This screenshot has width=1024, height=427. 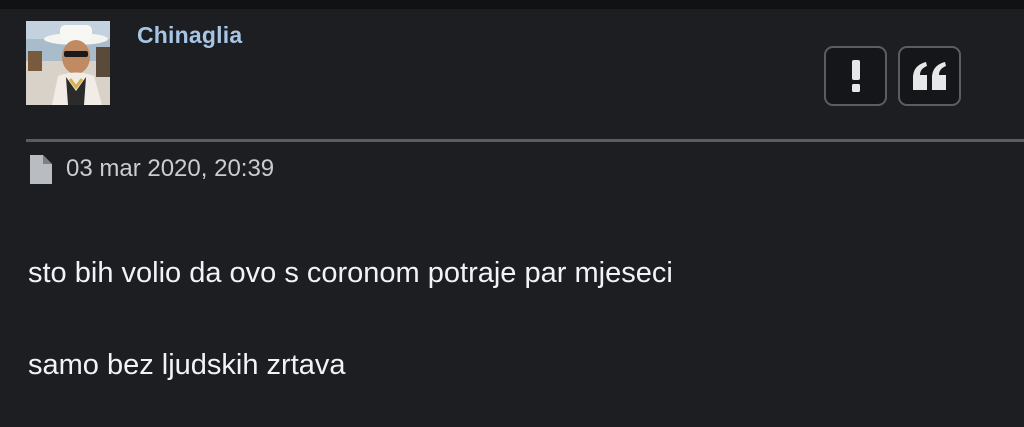 I want to click on report-button, so click(x=855, y=76).